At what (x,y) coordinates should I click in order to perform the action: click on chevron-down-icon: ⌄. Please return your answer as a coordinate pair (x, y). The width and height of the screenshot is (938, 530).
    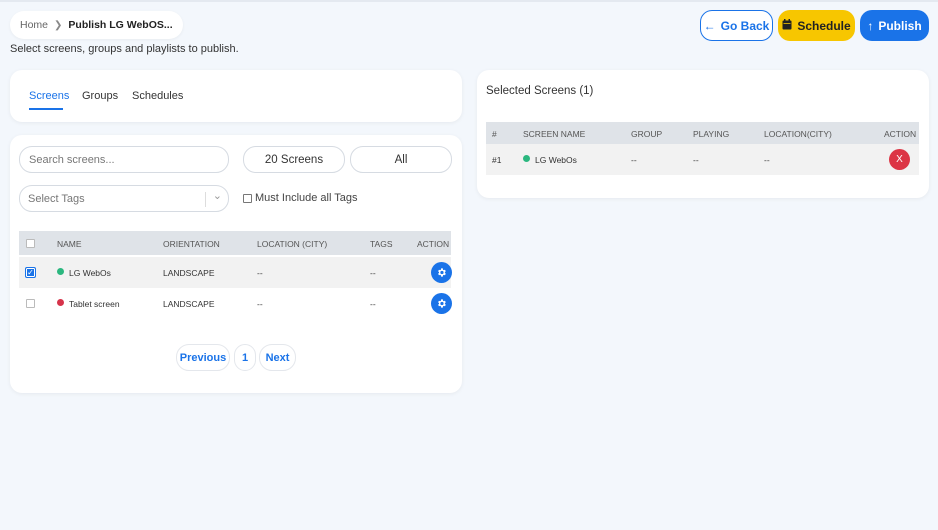
    Looking at the image, I should click on (217, 196).